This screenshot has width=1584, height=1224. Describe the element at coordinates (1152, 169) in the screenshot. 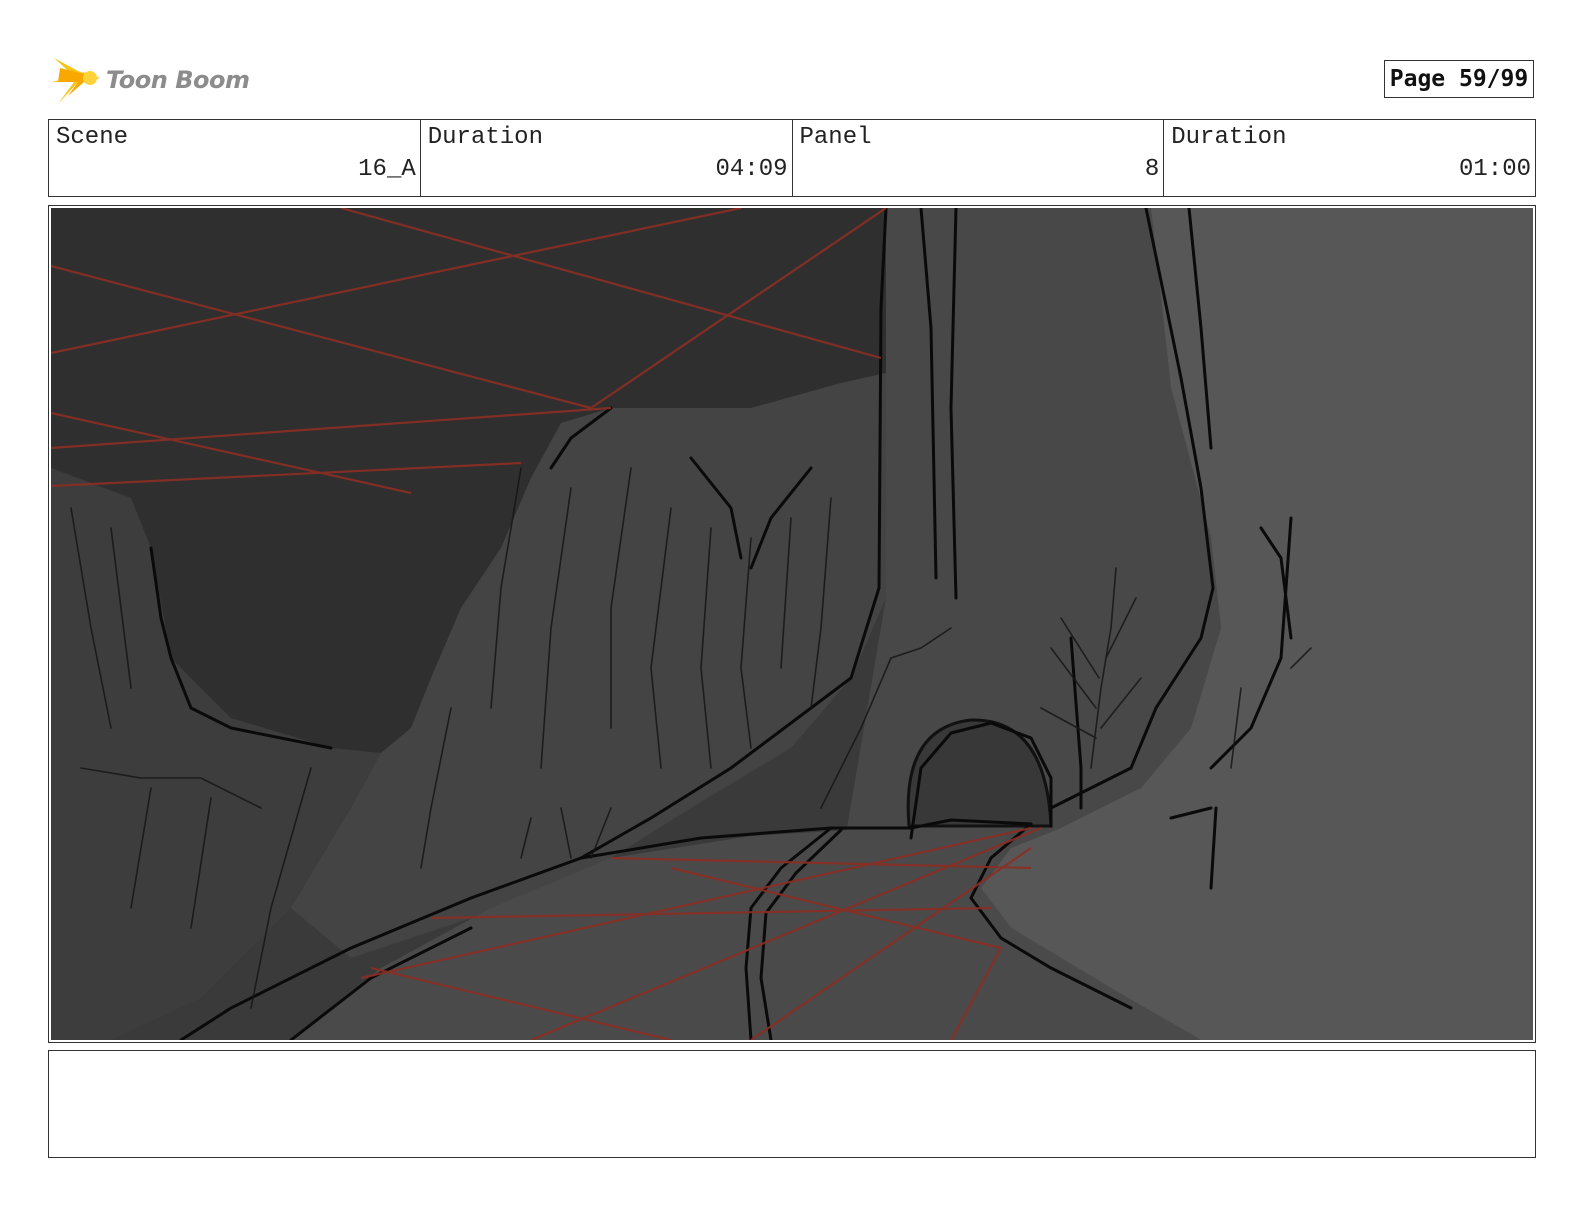

I see `panel-value: 8` at that location.